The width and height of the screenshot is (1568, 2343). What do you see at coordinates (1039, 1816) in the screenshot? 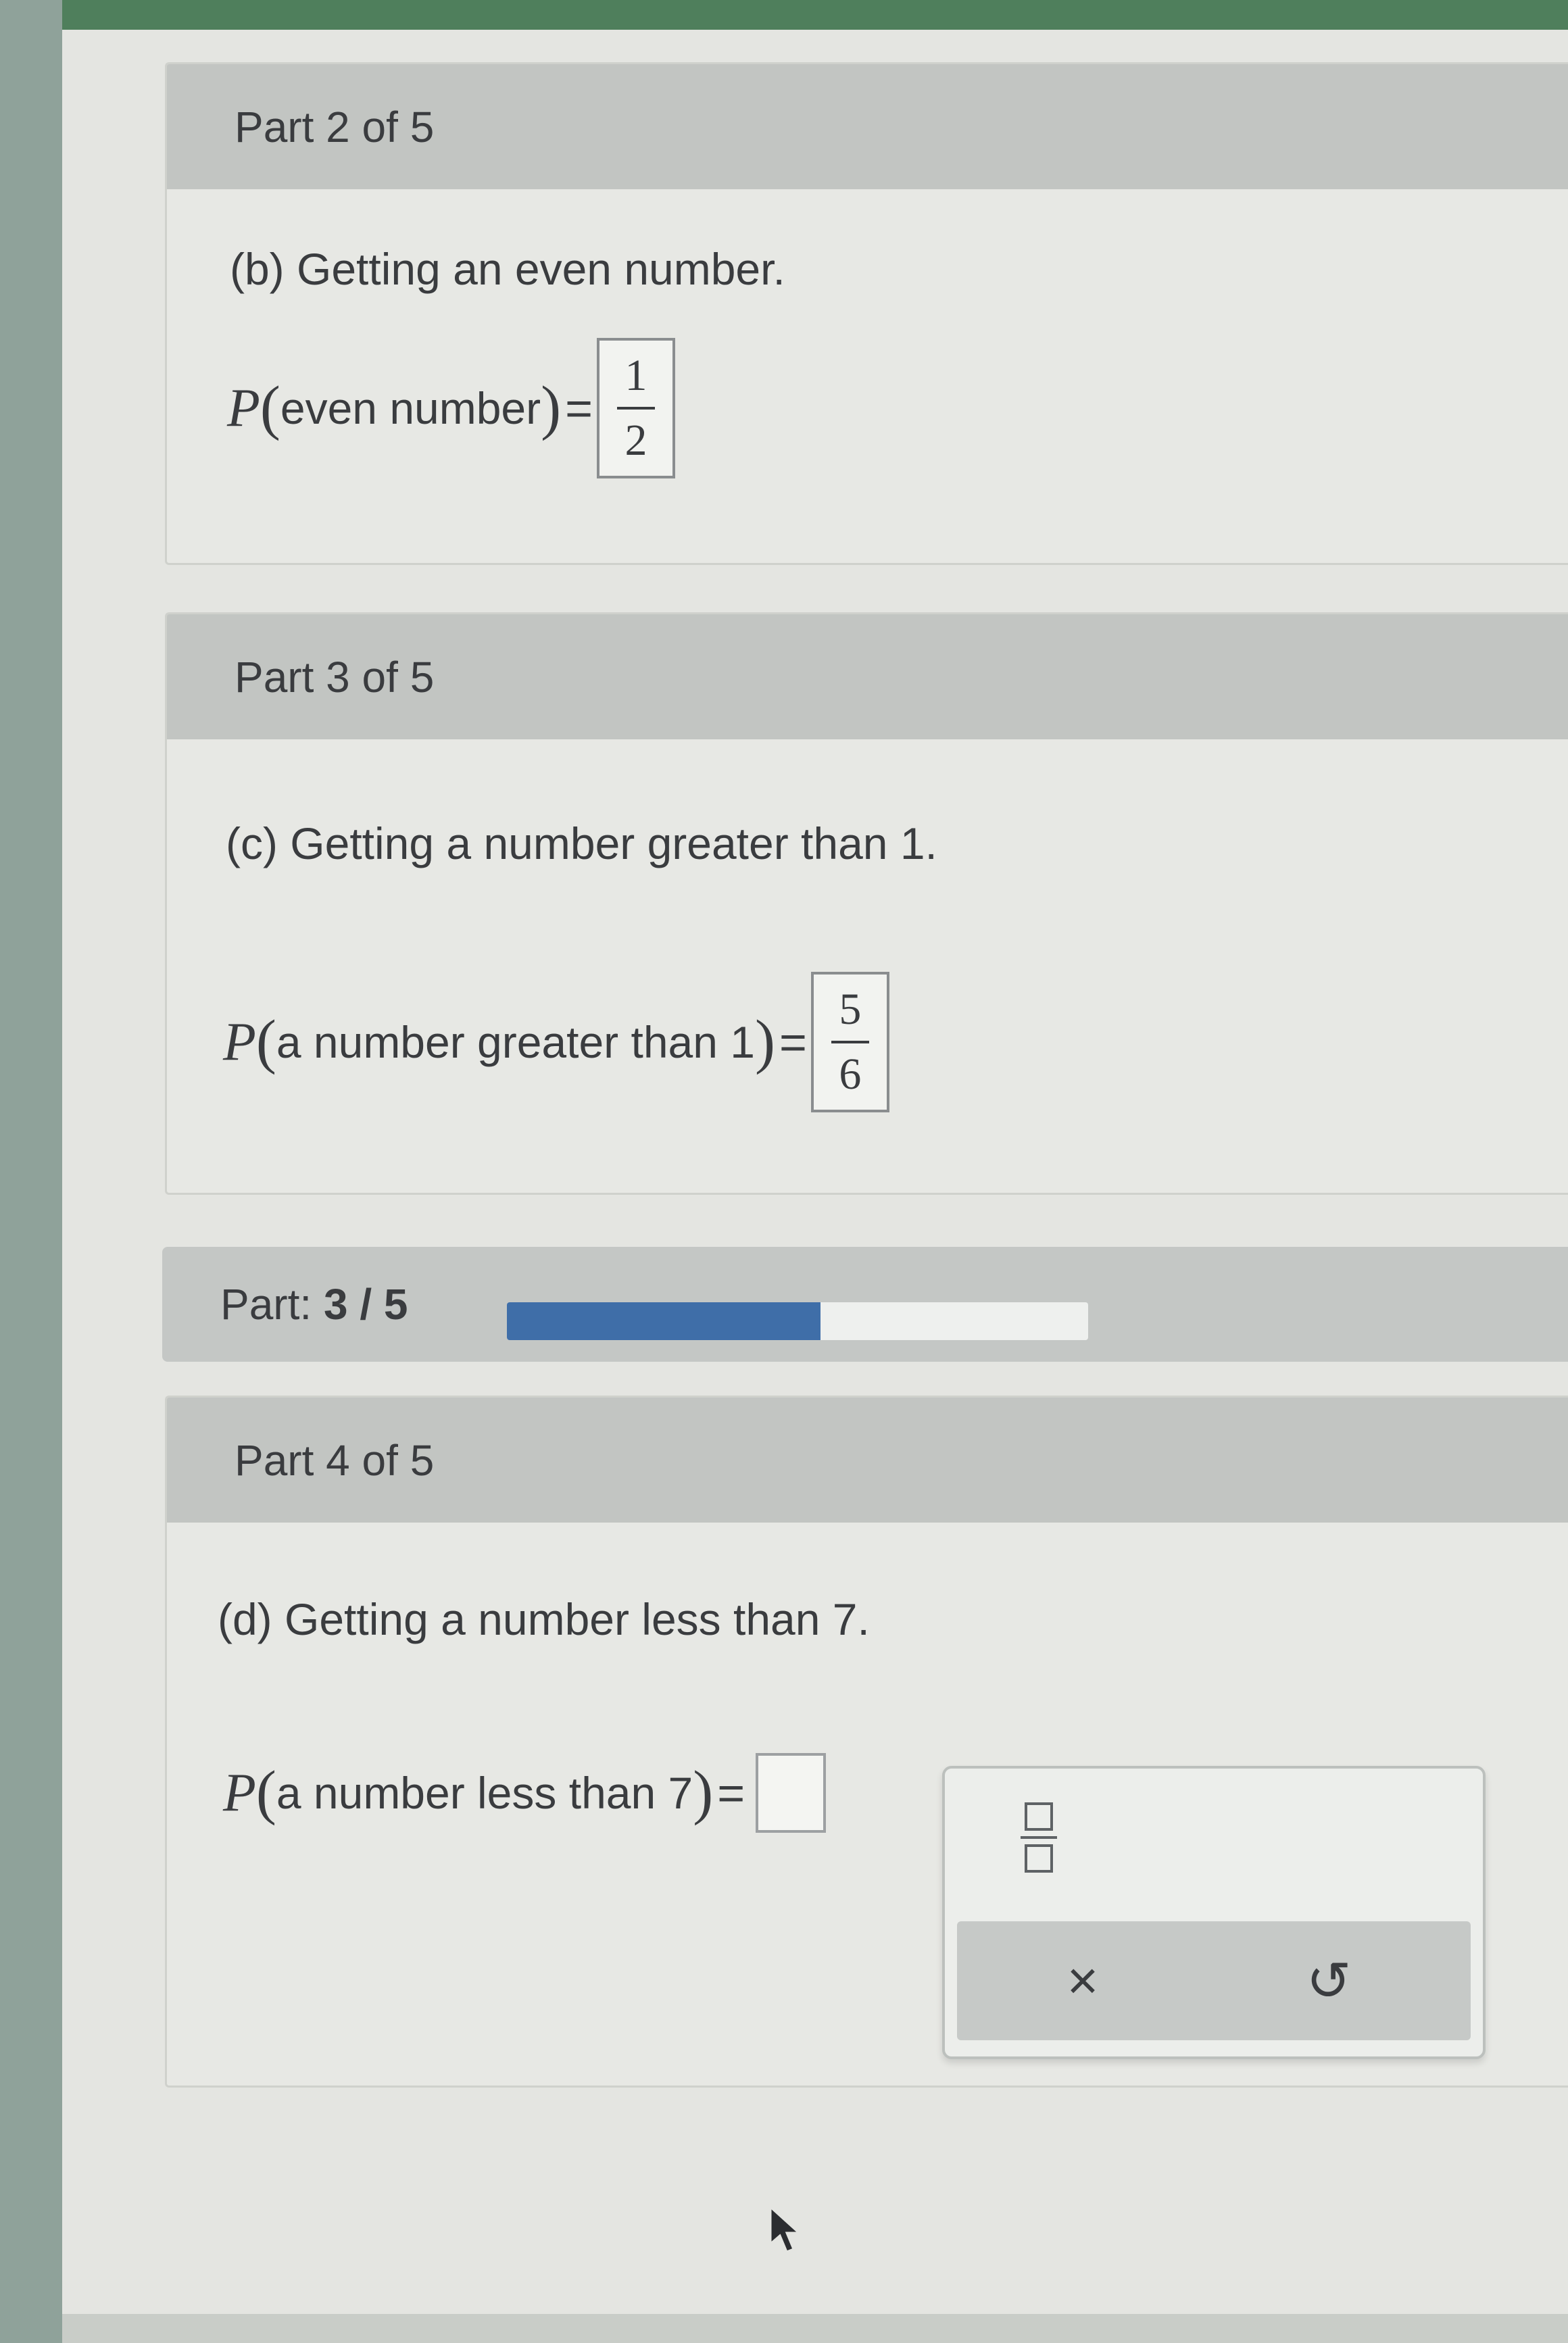
I see `fraction-numerator-slot` at bounding box center [1039, 1816].